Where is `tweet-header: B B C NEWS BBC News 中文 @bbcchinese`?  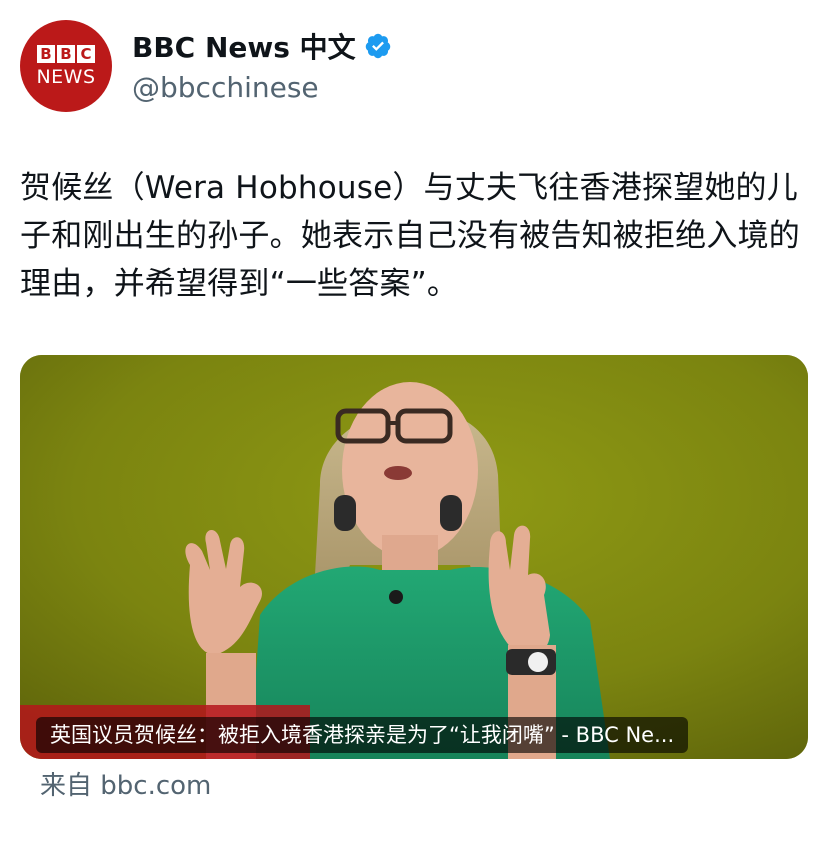 tweet-header: B B C NEWS BBC News 中文 @bbcchinese is located at coordinates (206, 66).